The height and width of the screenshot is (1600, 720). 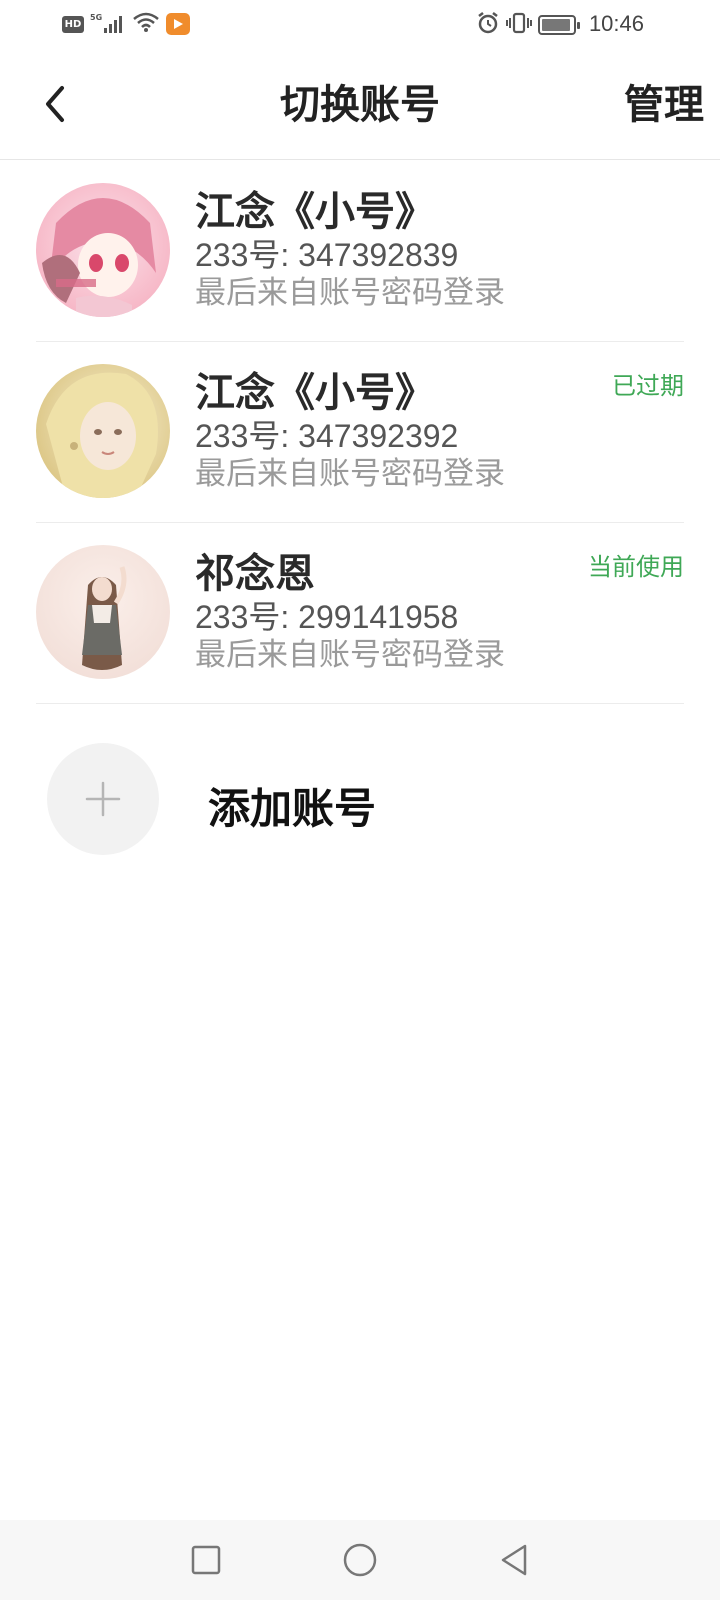 What do you see at coordinates (292, 808) in the screenshot?
I see `add-account-label: 添加账号` at bounding box center [292, 808].